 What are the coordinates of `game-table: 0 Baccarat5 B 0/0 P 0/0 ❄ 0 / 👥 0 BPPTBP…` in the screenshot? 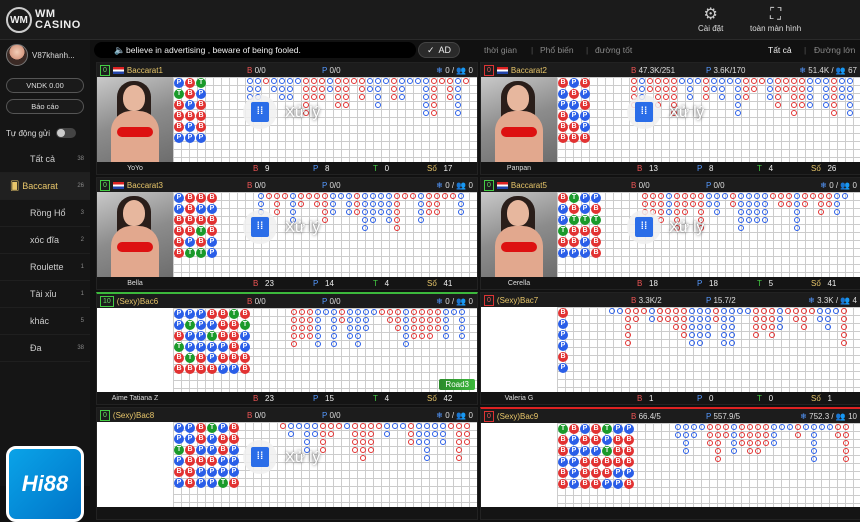 It's located at (670, 233).